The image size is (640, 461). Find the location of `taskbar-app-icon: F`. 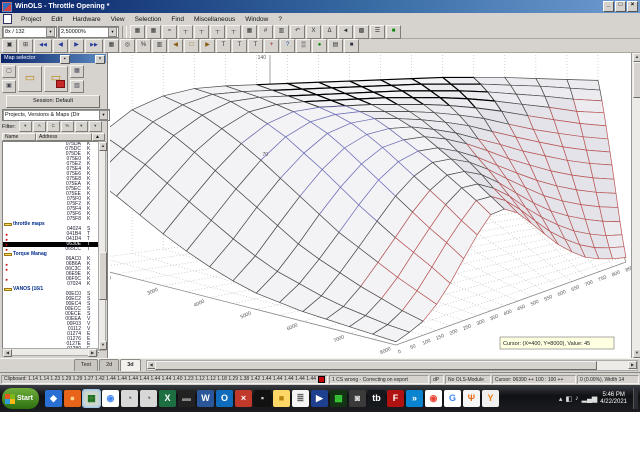

taskbar-app-icon: F is located at coordinates (395, 398).